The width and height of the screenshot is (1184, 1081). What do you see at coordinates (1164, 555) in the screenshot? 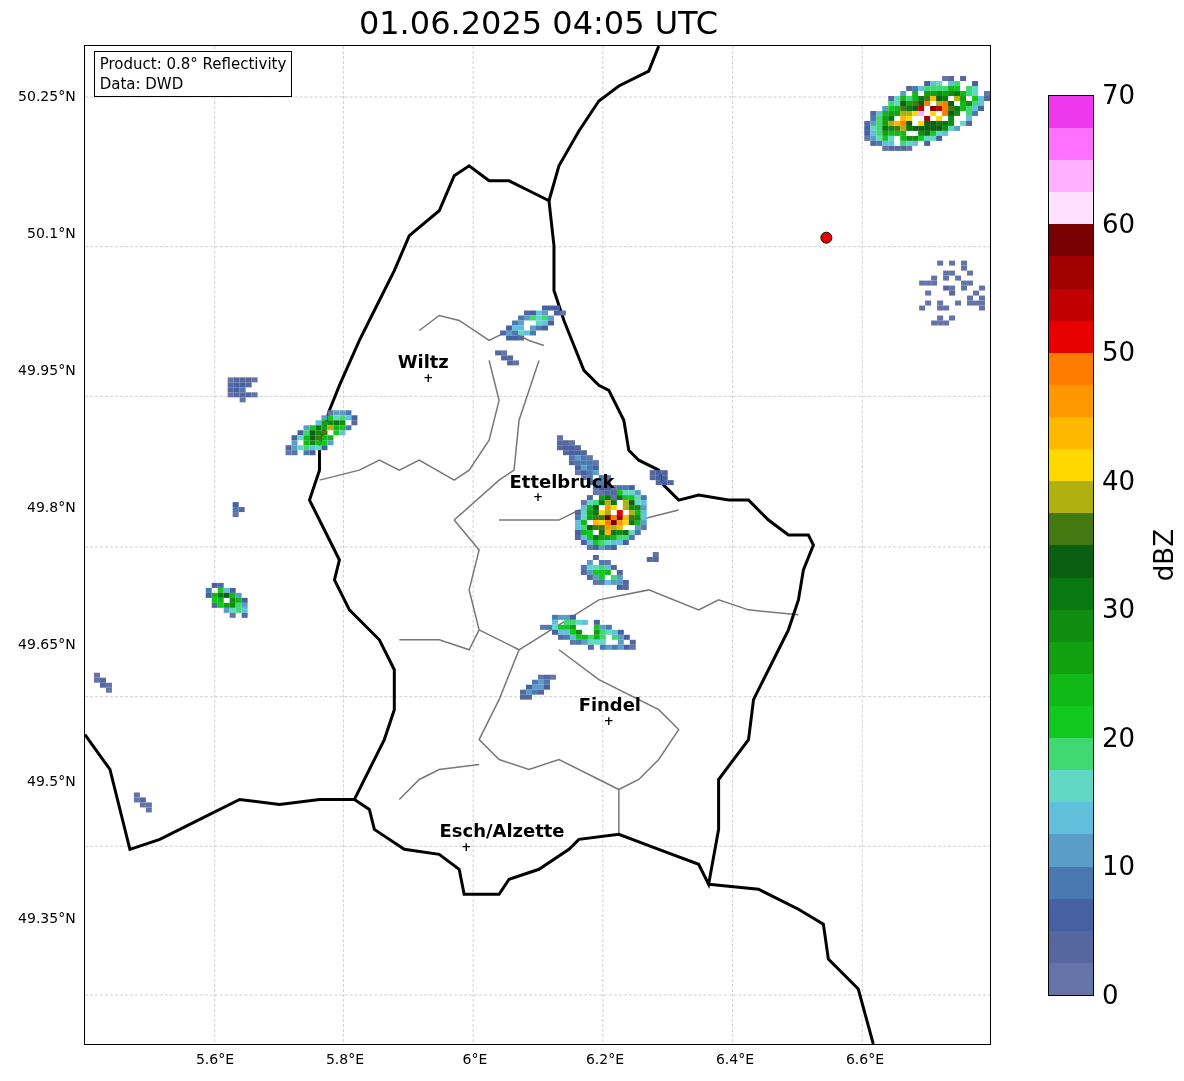
I see `colorbar-unit-label: dBZ` at bounding box center [1164, 555].